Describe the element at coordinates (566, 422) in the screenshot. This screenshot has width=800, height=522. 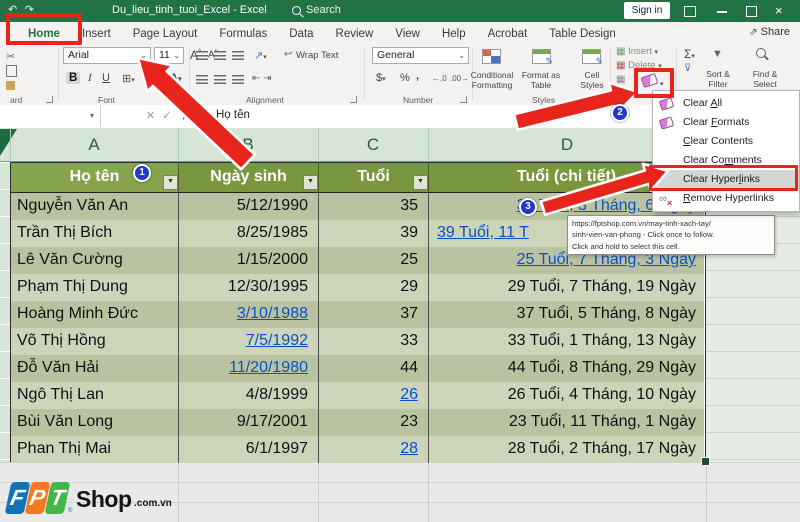
I see `cell-detail: 23 Tuổi, 11 Tháng, 1 Ngày` at that location.